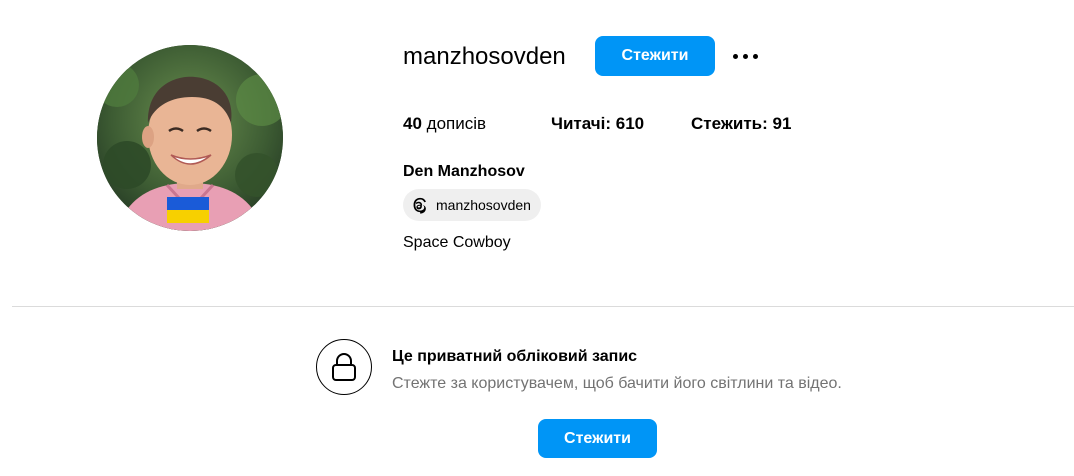 This screenshot has width=1074, height=476. I want to click on profile-bio: Space Cowboy, so click(457, 242).